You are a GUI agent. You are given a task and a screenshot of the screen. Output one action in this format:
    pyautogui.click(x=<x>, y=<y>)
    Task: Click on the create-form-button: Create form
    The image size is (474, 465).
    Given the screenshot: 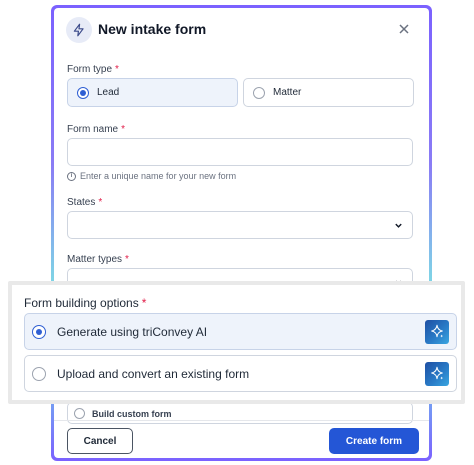 What is the action you would take?
    pyautogui.click(x=374, y=441)
    